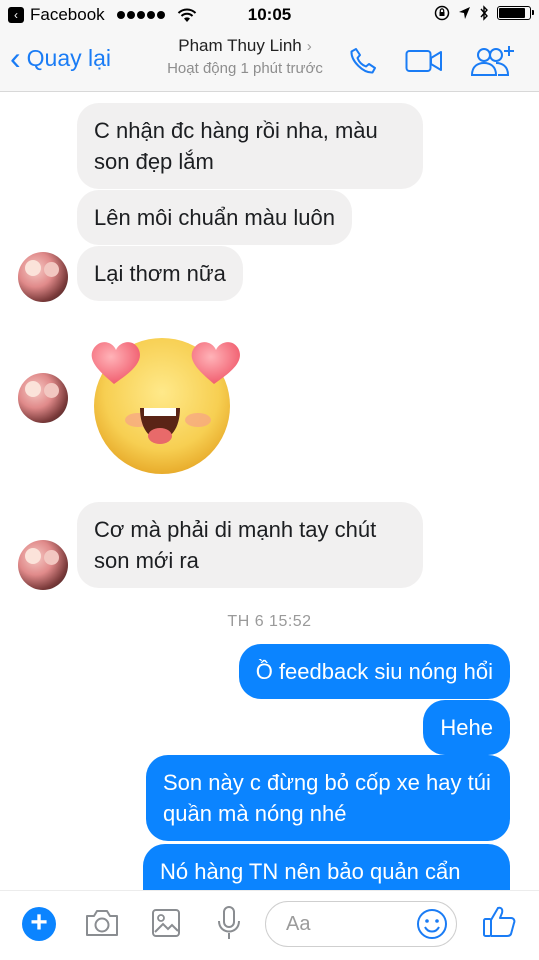  I want to click on plus-icon: +, so click(39, 924).